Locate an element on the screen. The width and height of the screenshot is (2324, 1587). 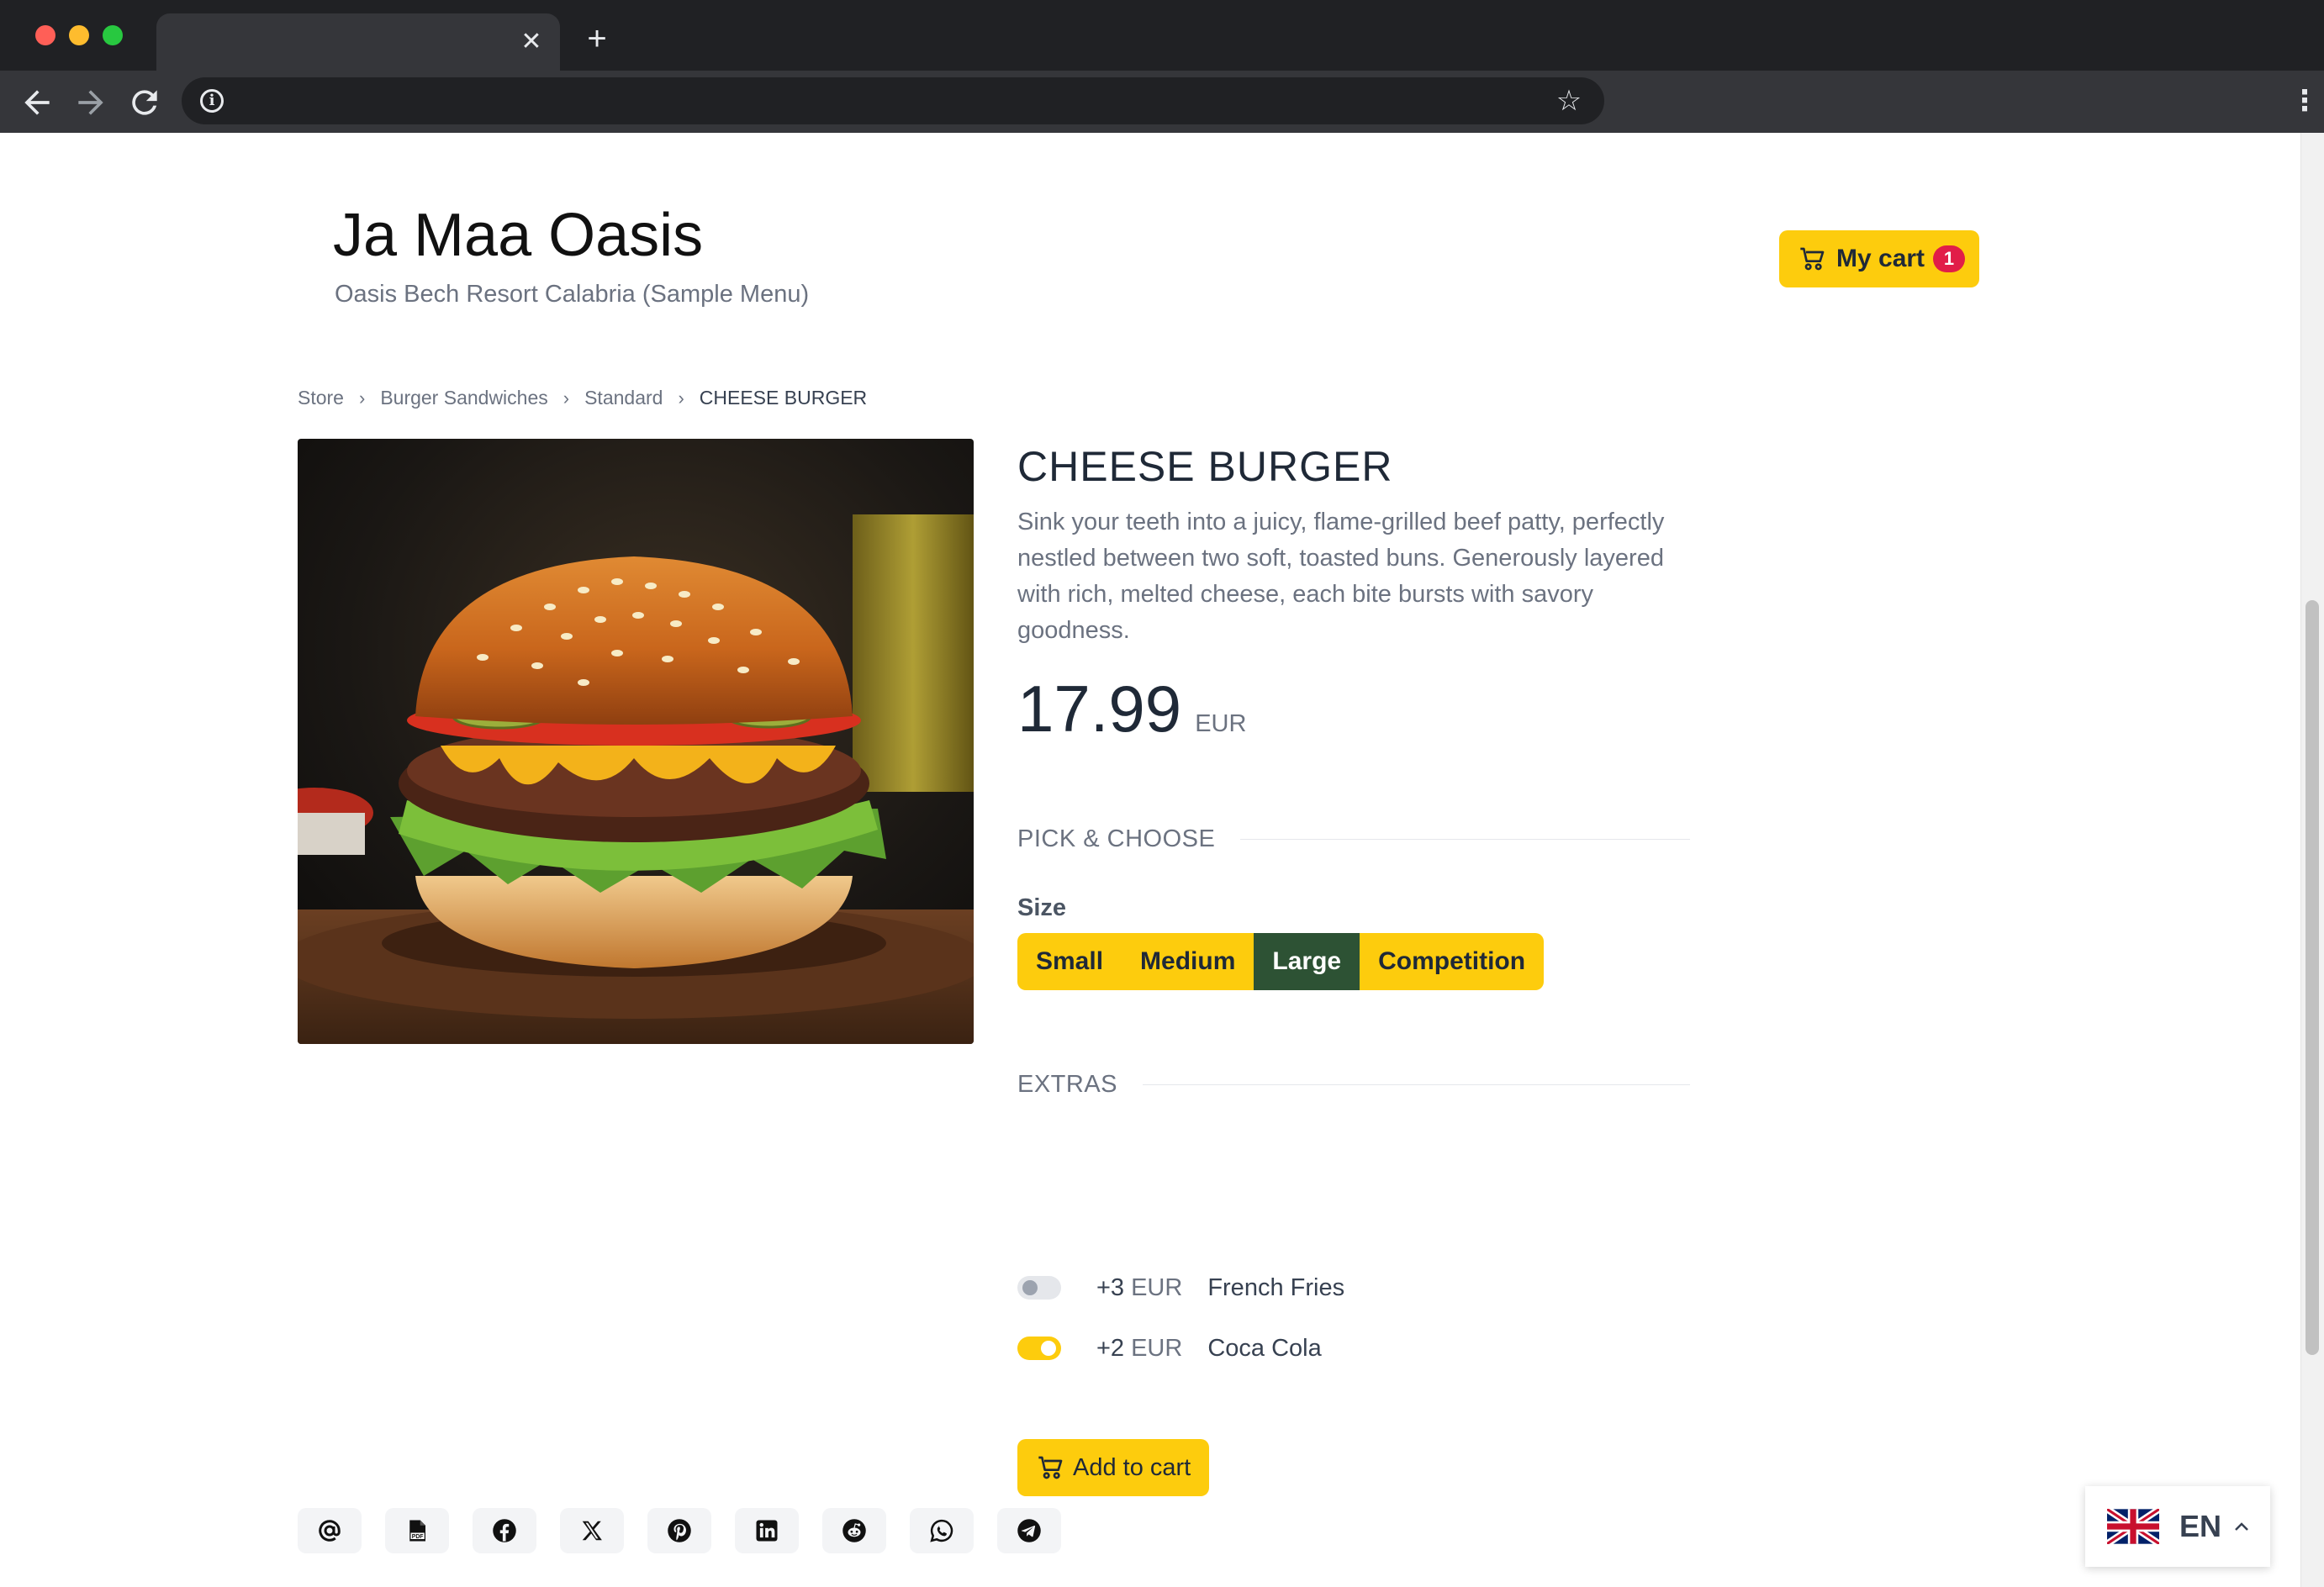
browser-chrome: ✕ + i ☆ ⋮ is located at coordinates (1162, 66).